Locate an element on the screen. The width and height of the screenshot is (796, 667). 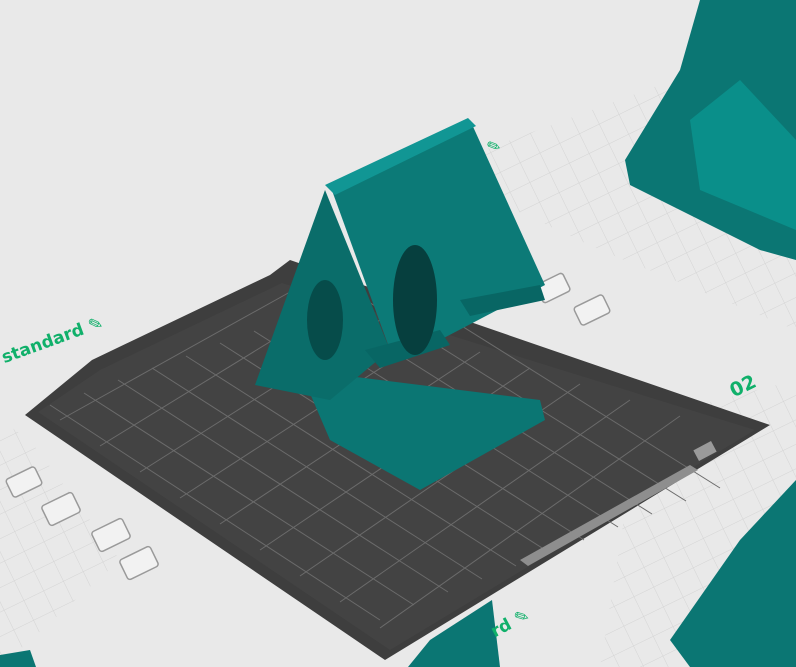
stand-cutout-side is located at coordinates (325, 320).